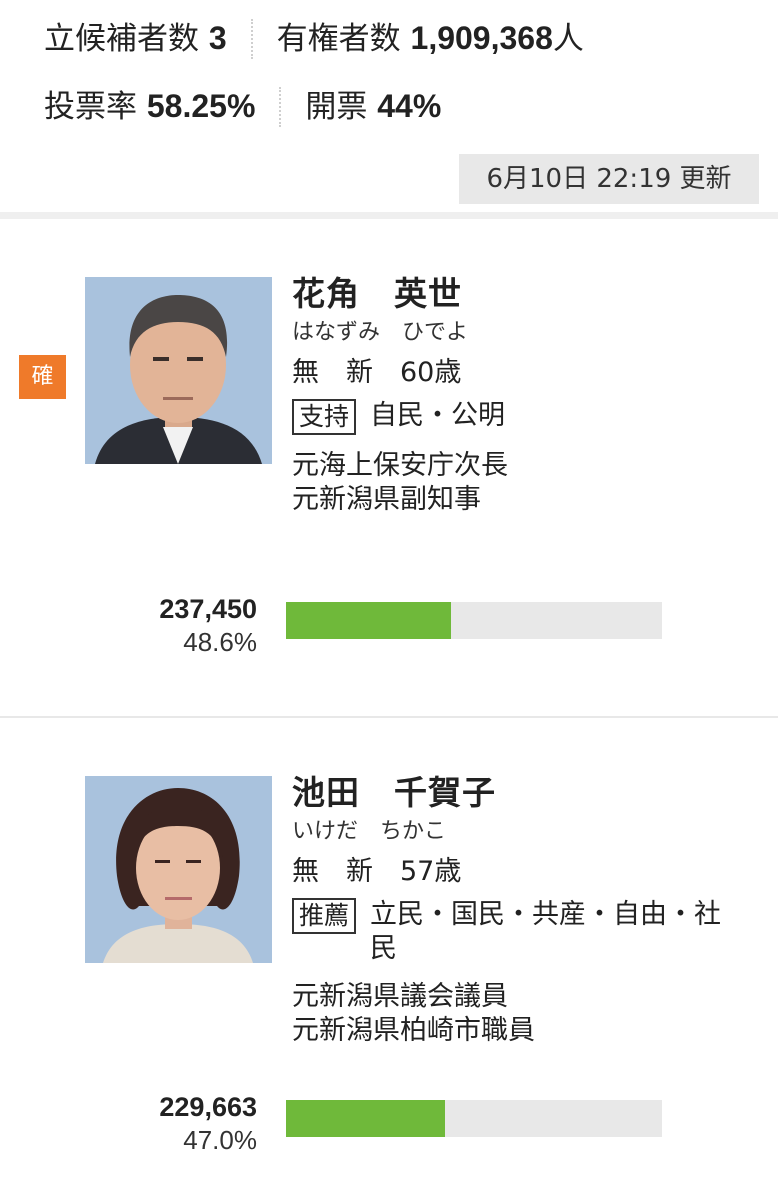 This screenshot has width=778, height=1200. What do you see at coordinates (413, 1030) in the screenshot?
I see `career-line: 元新潟県柏崎市職員` at bounding box center [413, 1030].